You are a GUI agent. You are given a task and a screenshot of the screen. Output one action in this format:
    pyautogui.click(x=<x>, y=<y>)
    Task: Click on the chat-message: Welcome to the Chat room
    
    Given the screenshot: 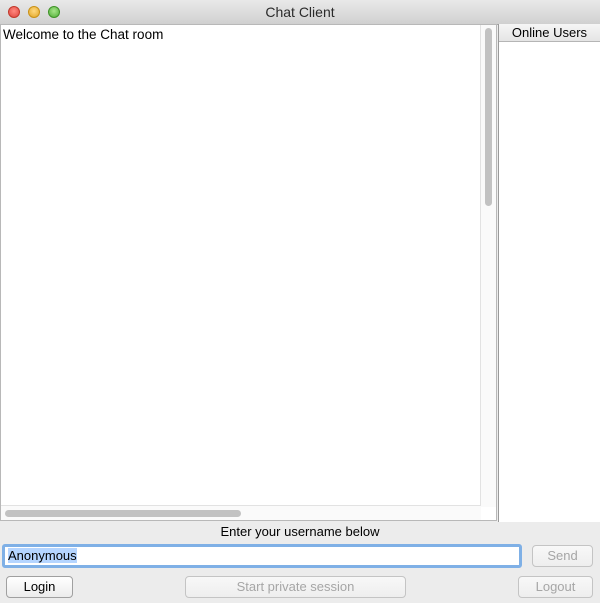 What is the action you would take?
    pyautogui.click(x=83, y=34)
    